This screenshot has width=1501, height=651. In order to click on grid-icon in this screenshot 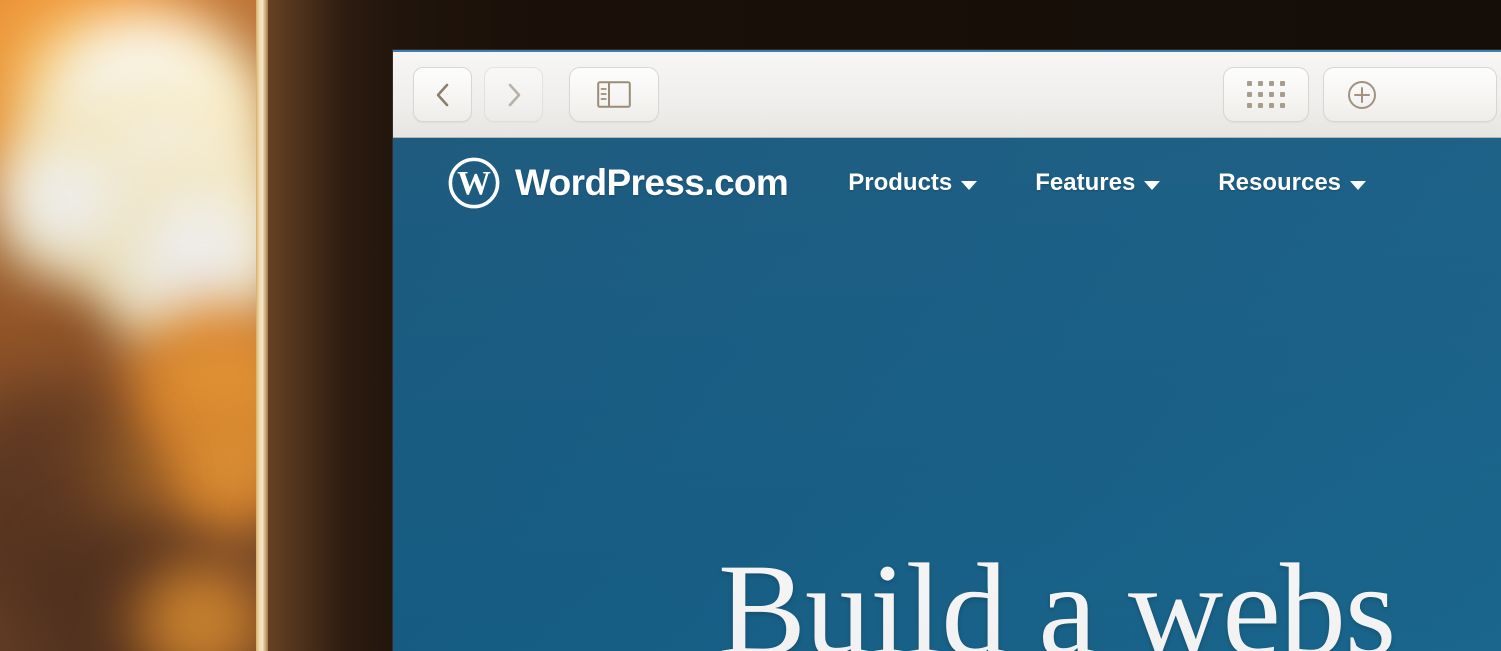, I will do `click(1266, 94)`.